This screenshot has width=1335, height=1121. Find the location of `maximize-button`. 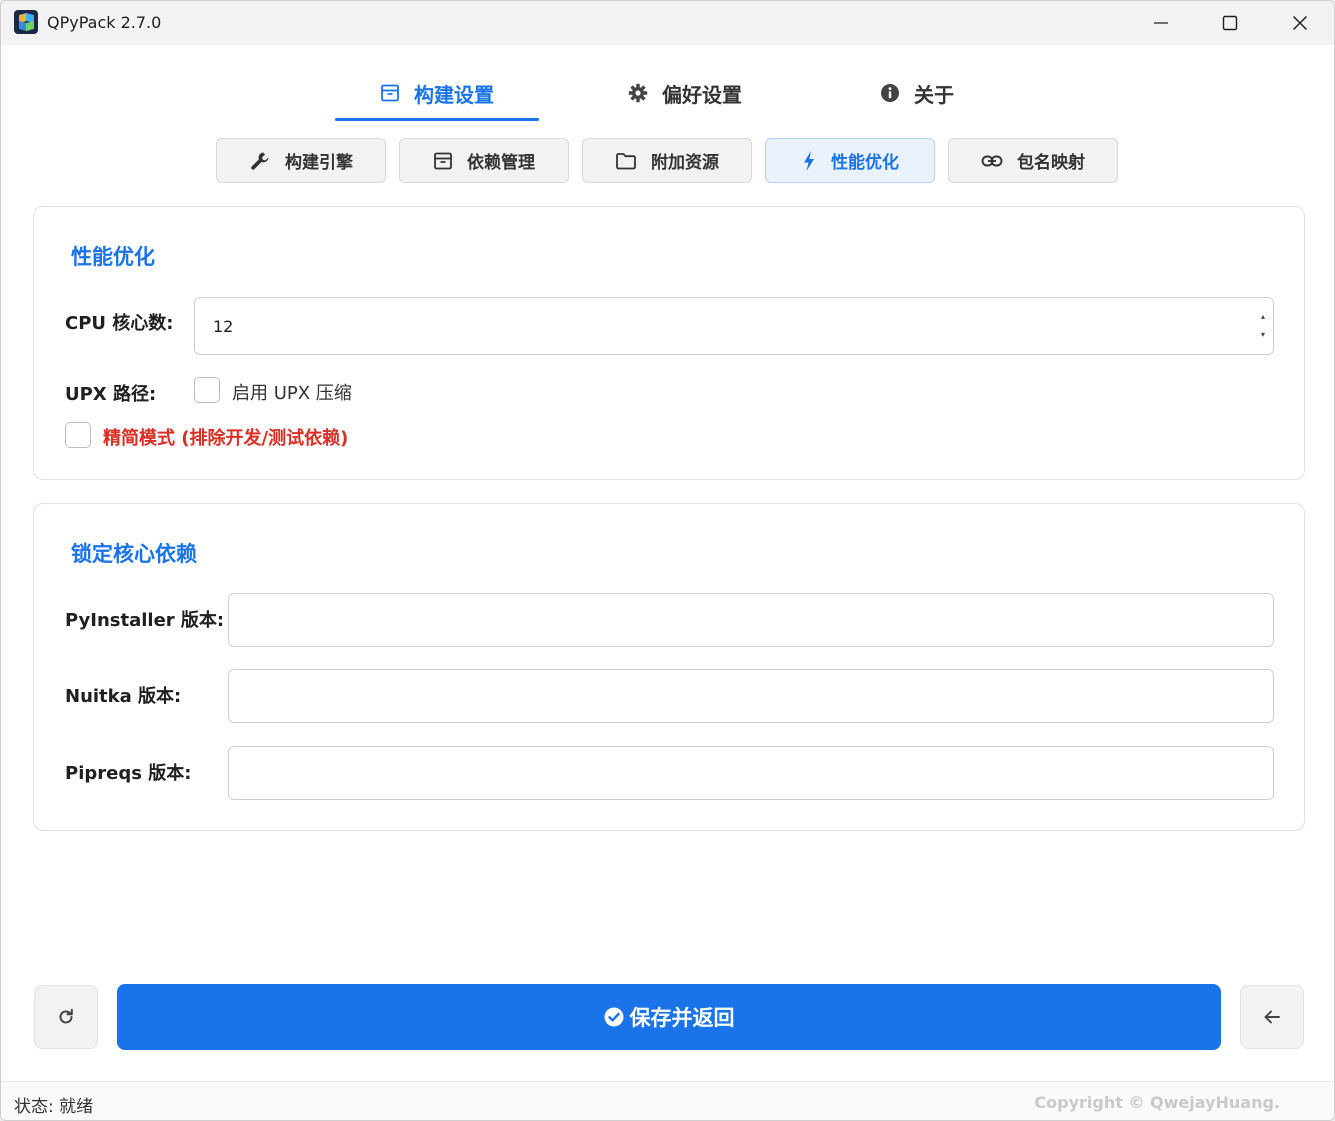

maximize-button is located at coordinates (1230, 23).